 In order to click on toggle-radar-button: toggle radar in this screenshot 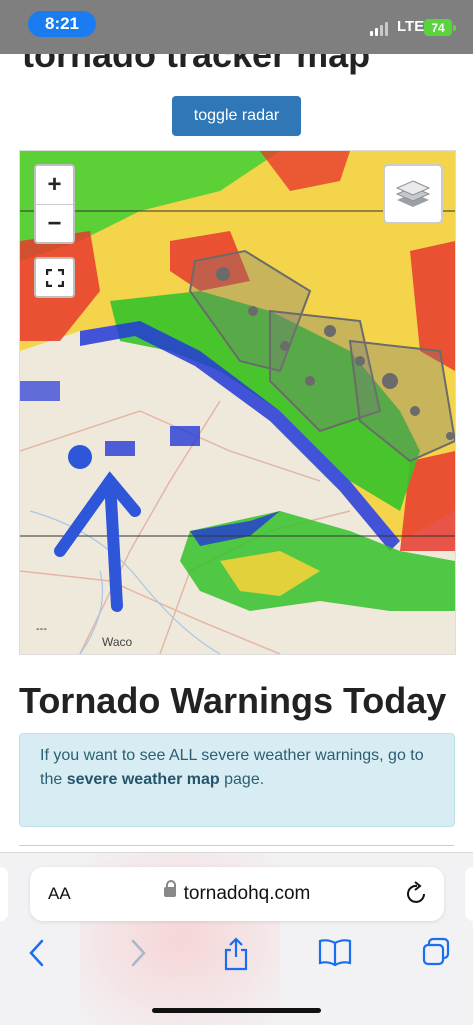, I will do `click(236, 116)`.